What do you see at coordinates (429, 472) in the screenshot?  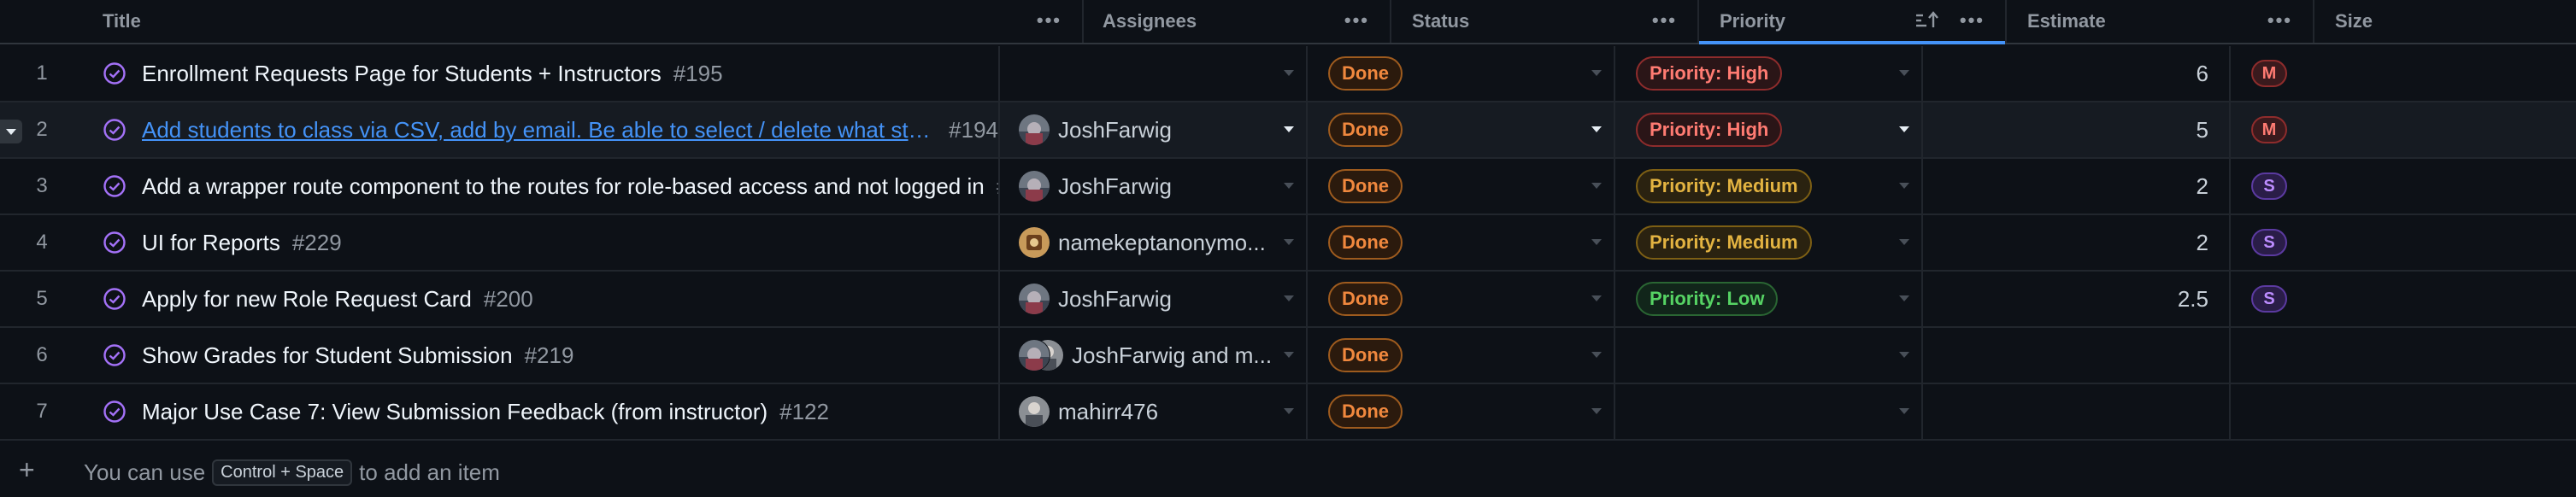 I see `hint-suffix: to add an item` at bounding box center [429, 472].